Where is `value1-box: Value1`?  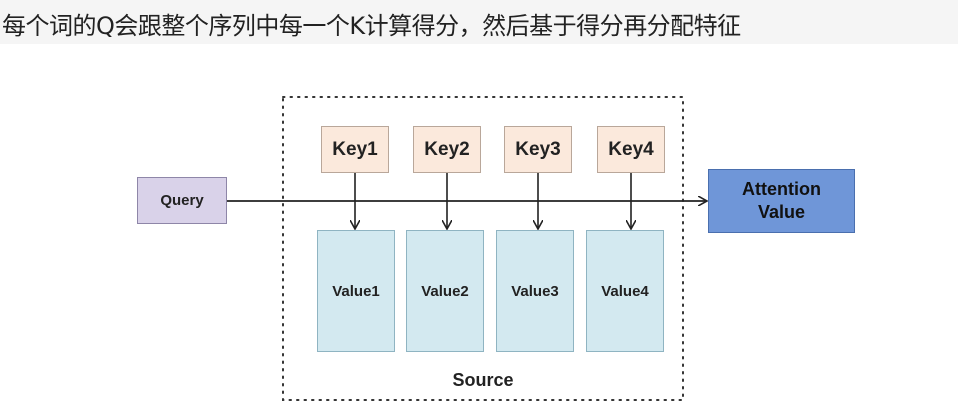 value1-box: Value1 is located at coordinates (356, 291).